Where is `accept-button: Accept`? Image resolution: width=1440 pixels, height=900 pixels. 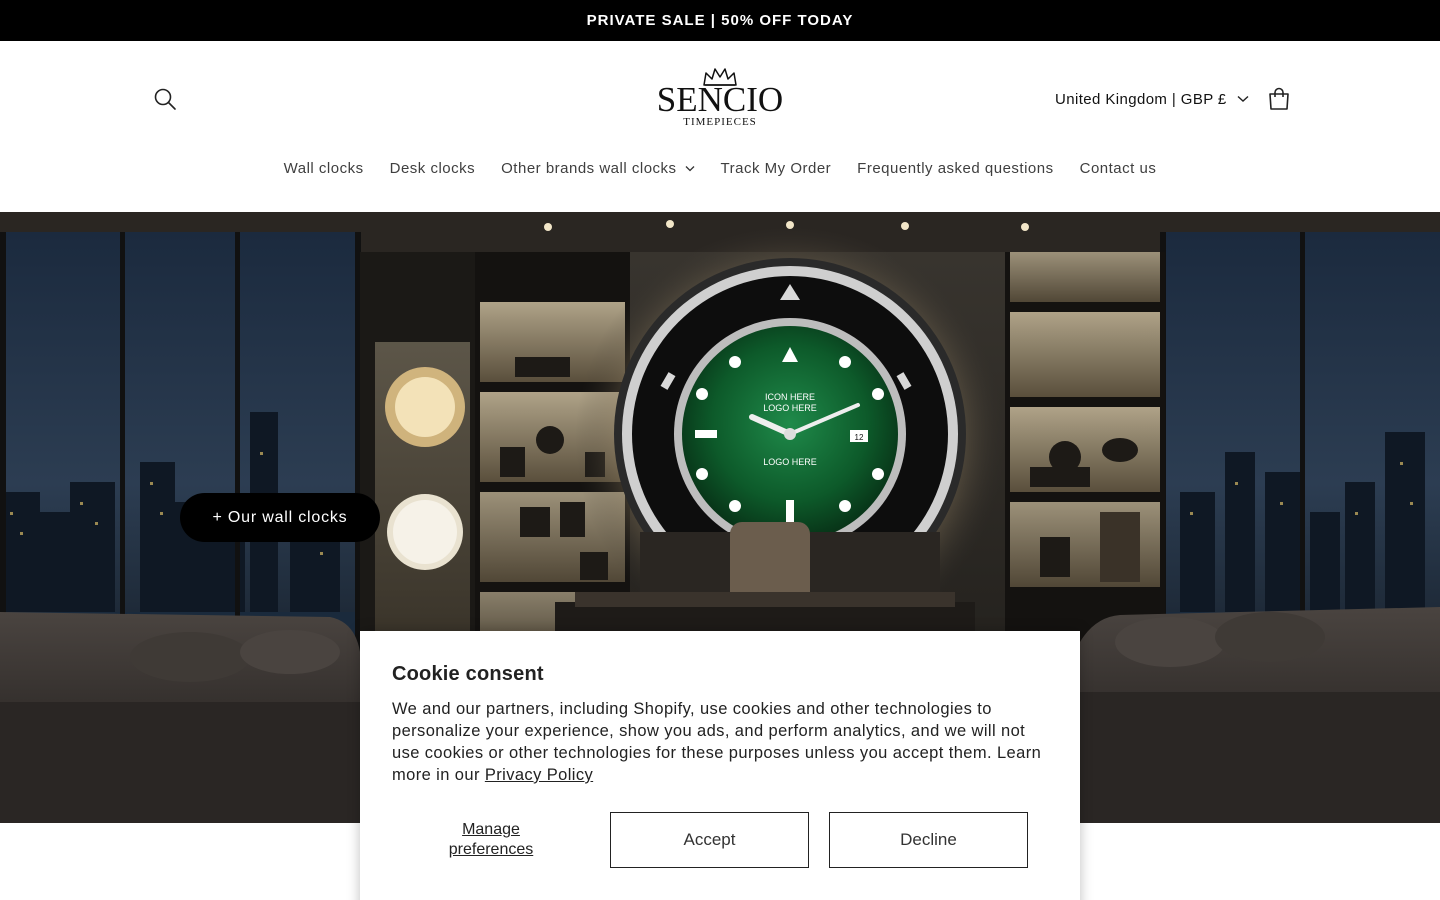
accept-button: Accept is located at coordinates (709, 840).